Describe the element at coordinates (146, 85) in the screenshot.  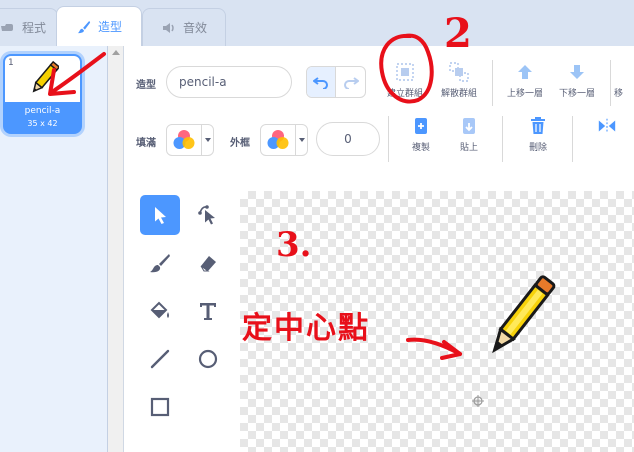
I see `costume-label: 造型` at that location.